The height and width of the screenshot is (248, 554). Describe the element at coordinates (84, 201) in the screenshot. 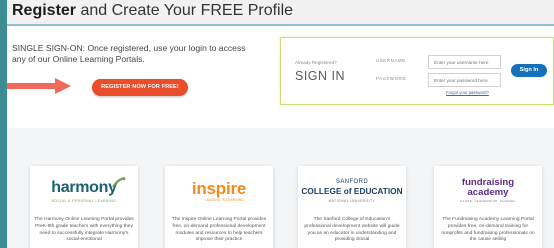

I see `harmony-logo-tagline: SOCIAL & PERSONAL LEARNING` at that location.